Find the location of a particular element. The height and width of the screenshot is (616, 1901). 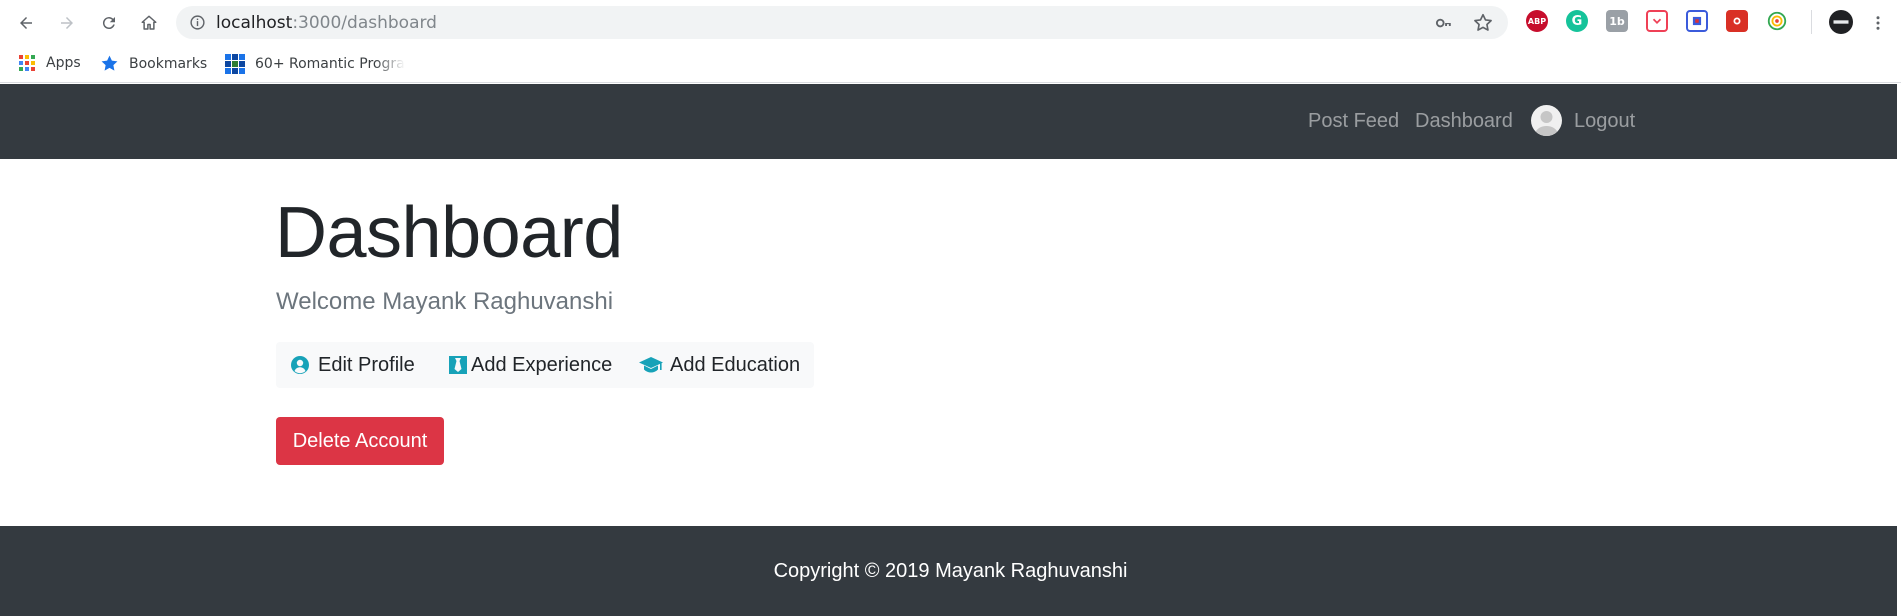

bookmark-bookmarks-label: Bookmarks is located at coordinates (168, 63).